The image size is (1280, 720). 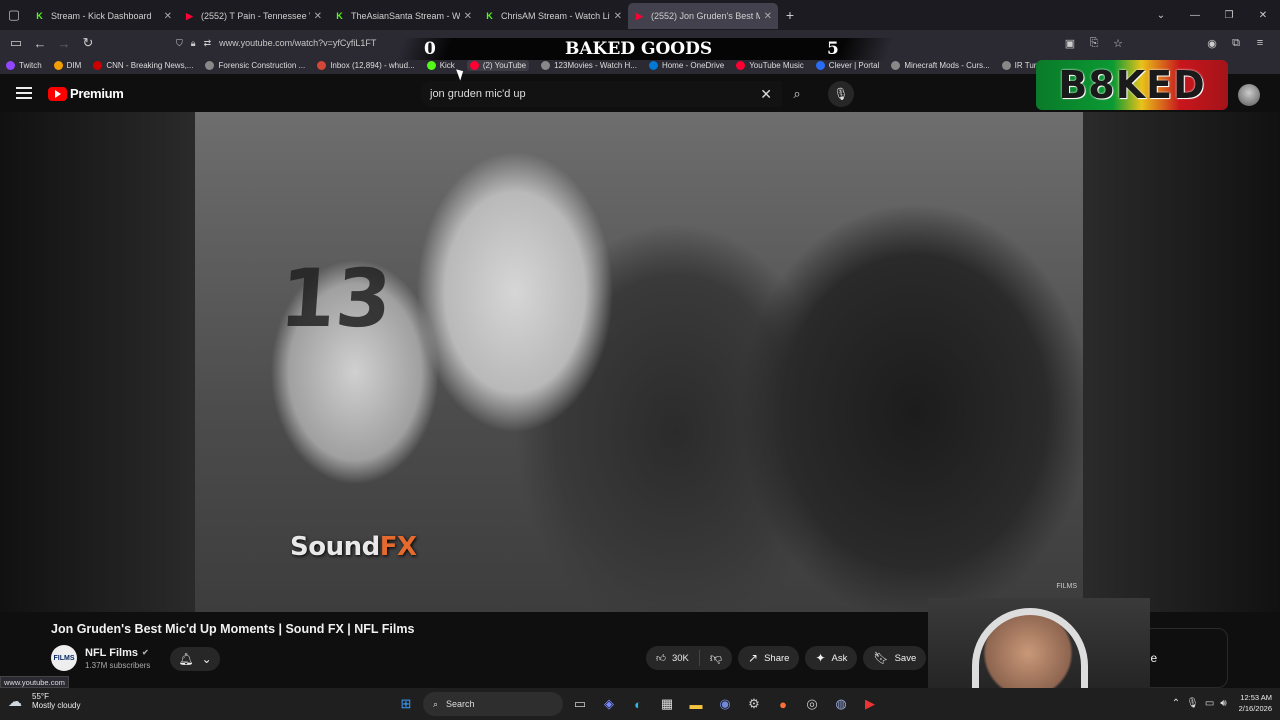 I want to click on close-window-button: ✕, so click(x=1263, y=15).